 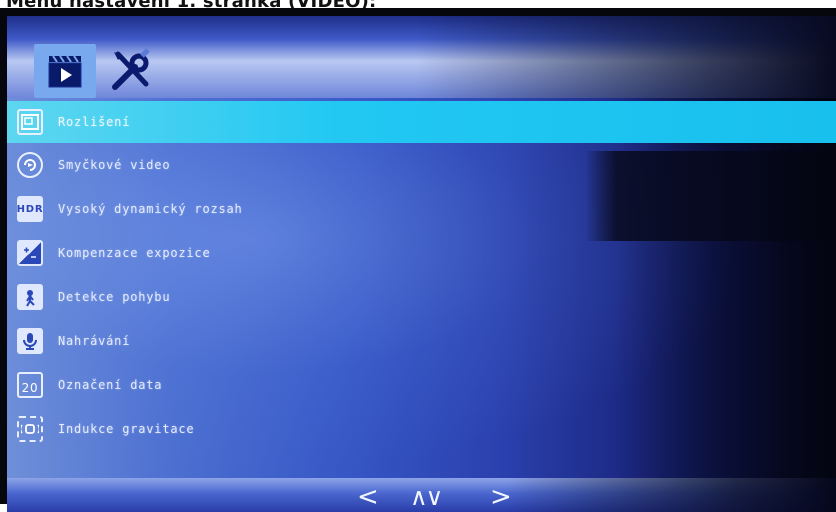 What do you see at coordinates (30, 429) in the screenshot?
I see `gravity-sensor-icon` at bounding box center [30, 429].